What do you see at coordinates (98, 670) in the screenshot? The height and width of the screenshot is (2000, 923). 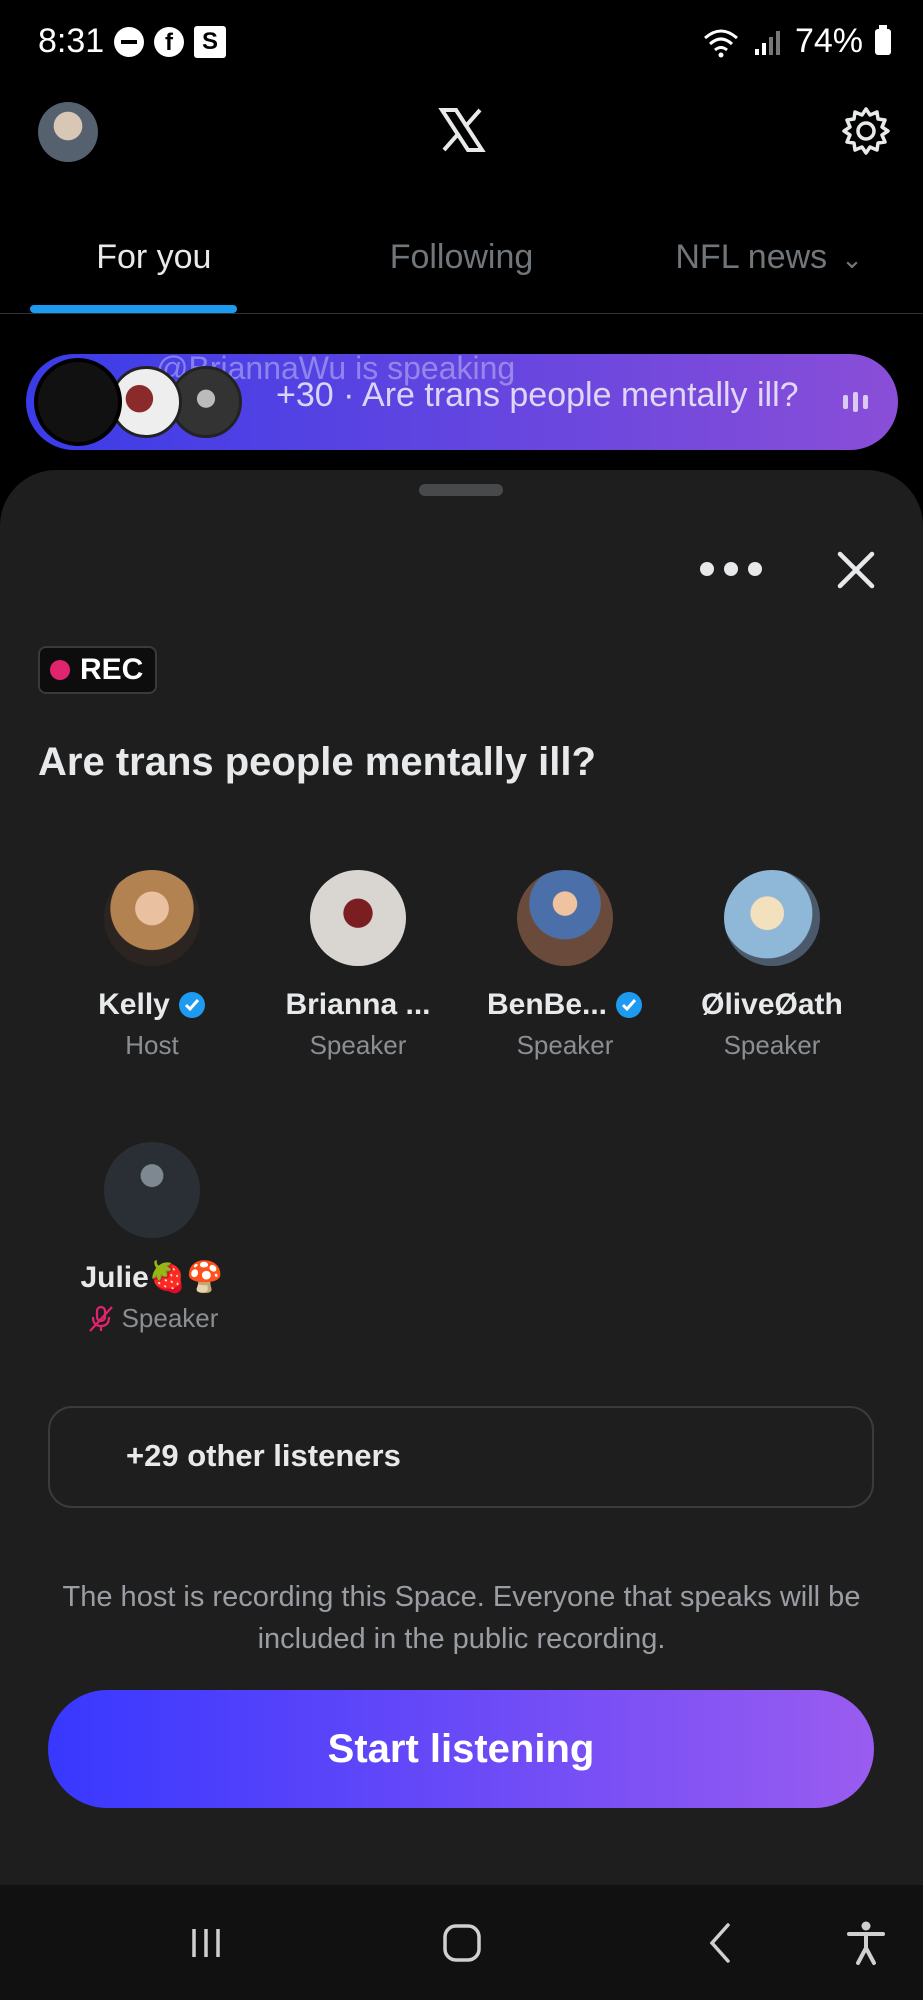 I see `rec-badge: REC` at bounding box center [98, 670].